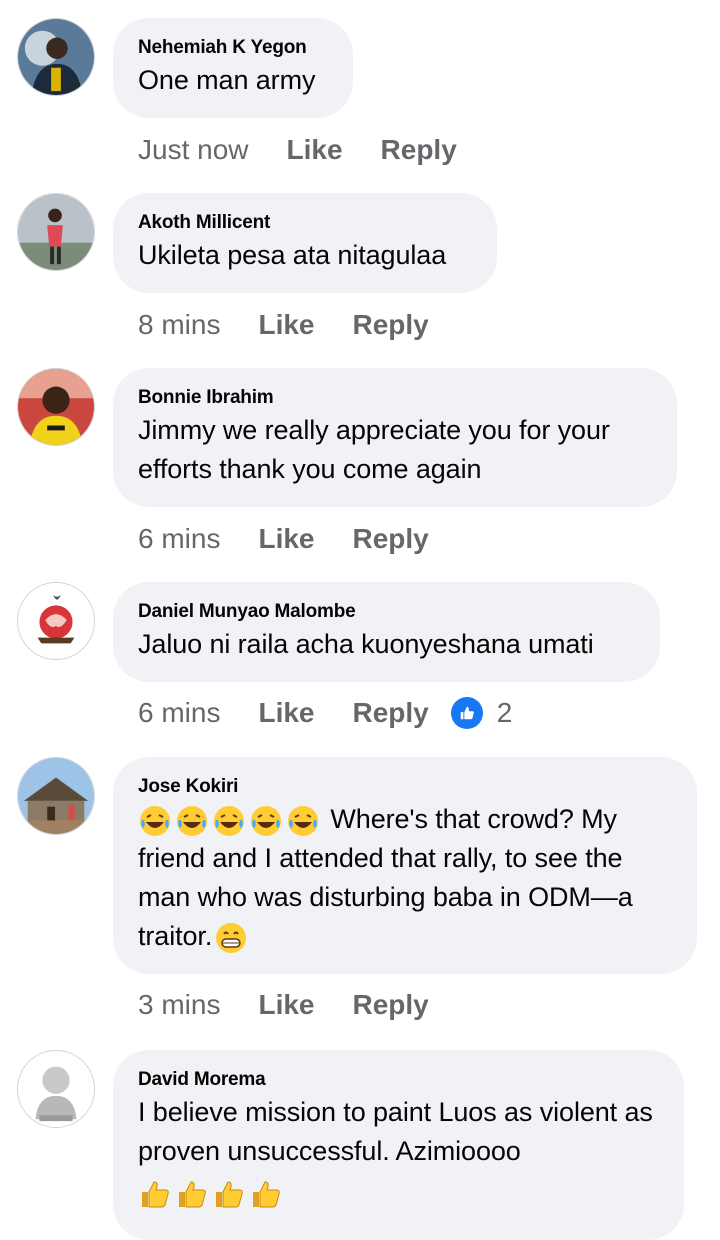 The width and height of the screenshot is (720, 1240). What do you see at coordinates (366, 644) in the screenshot?
I see `comment-text: Jaluo ni raila acha kuonyeshana umati` at bounding box center [366, 644].